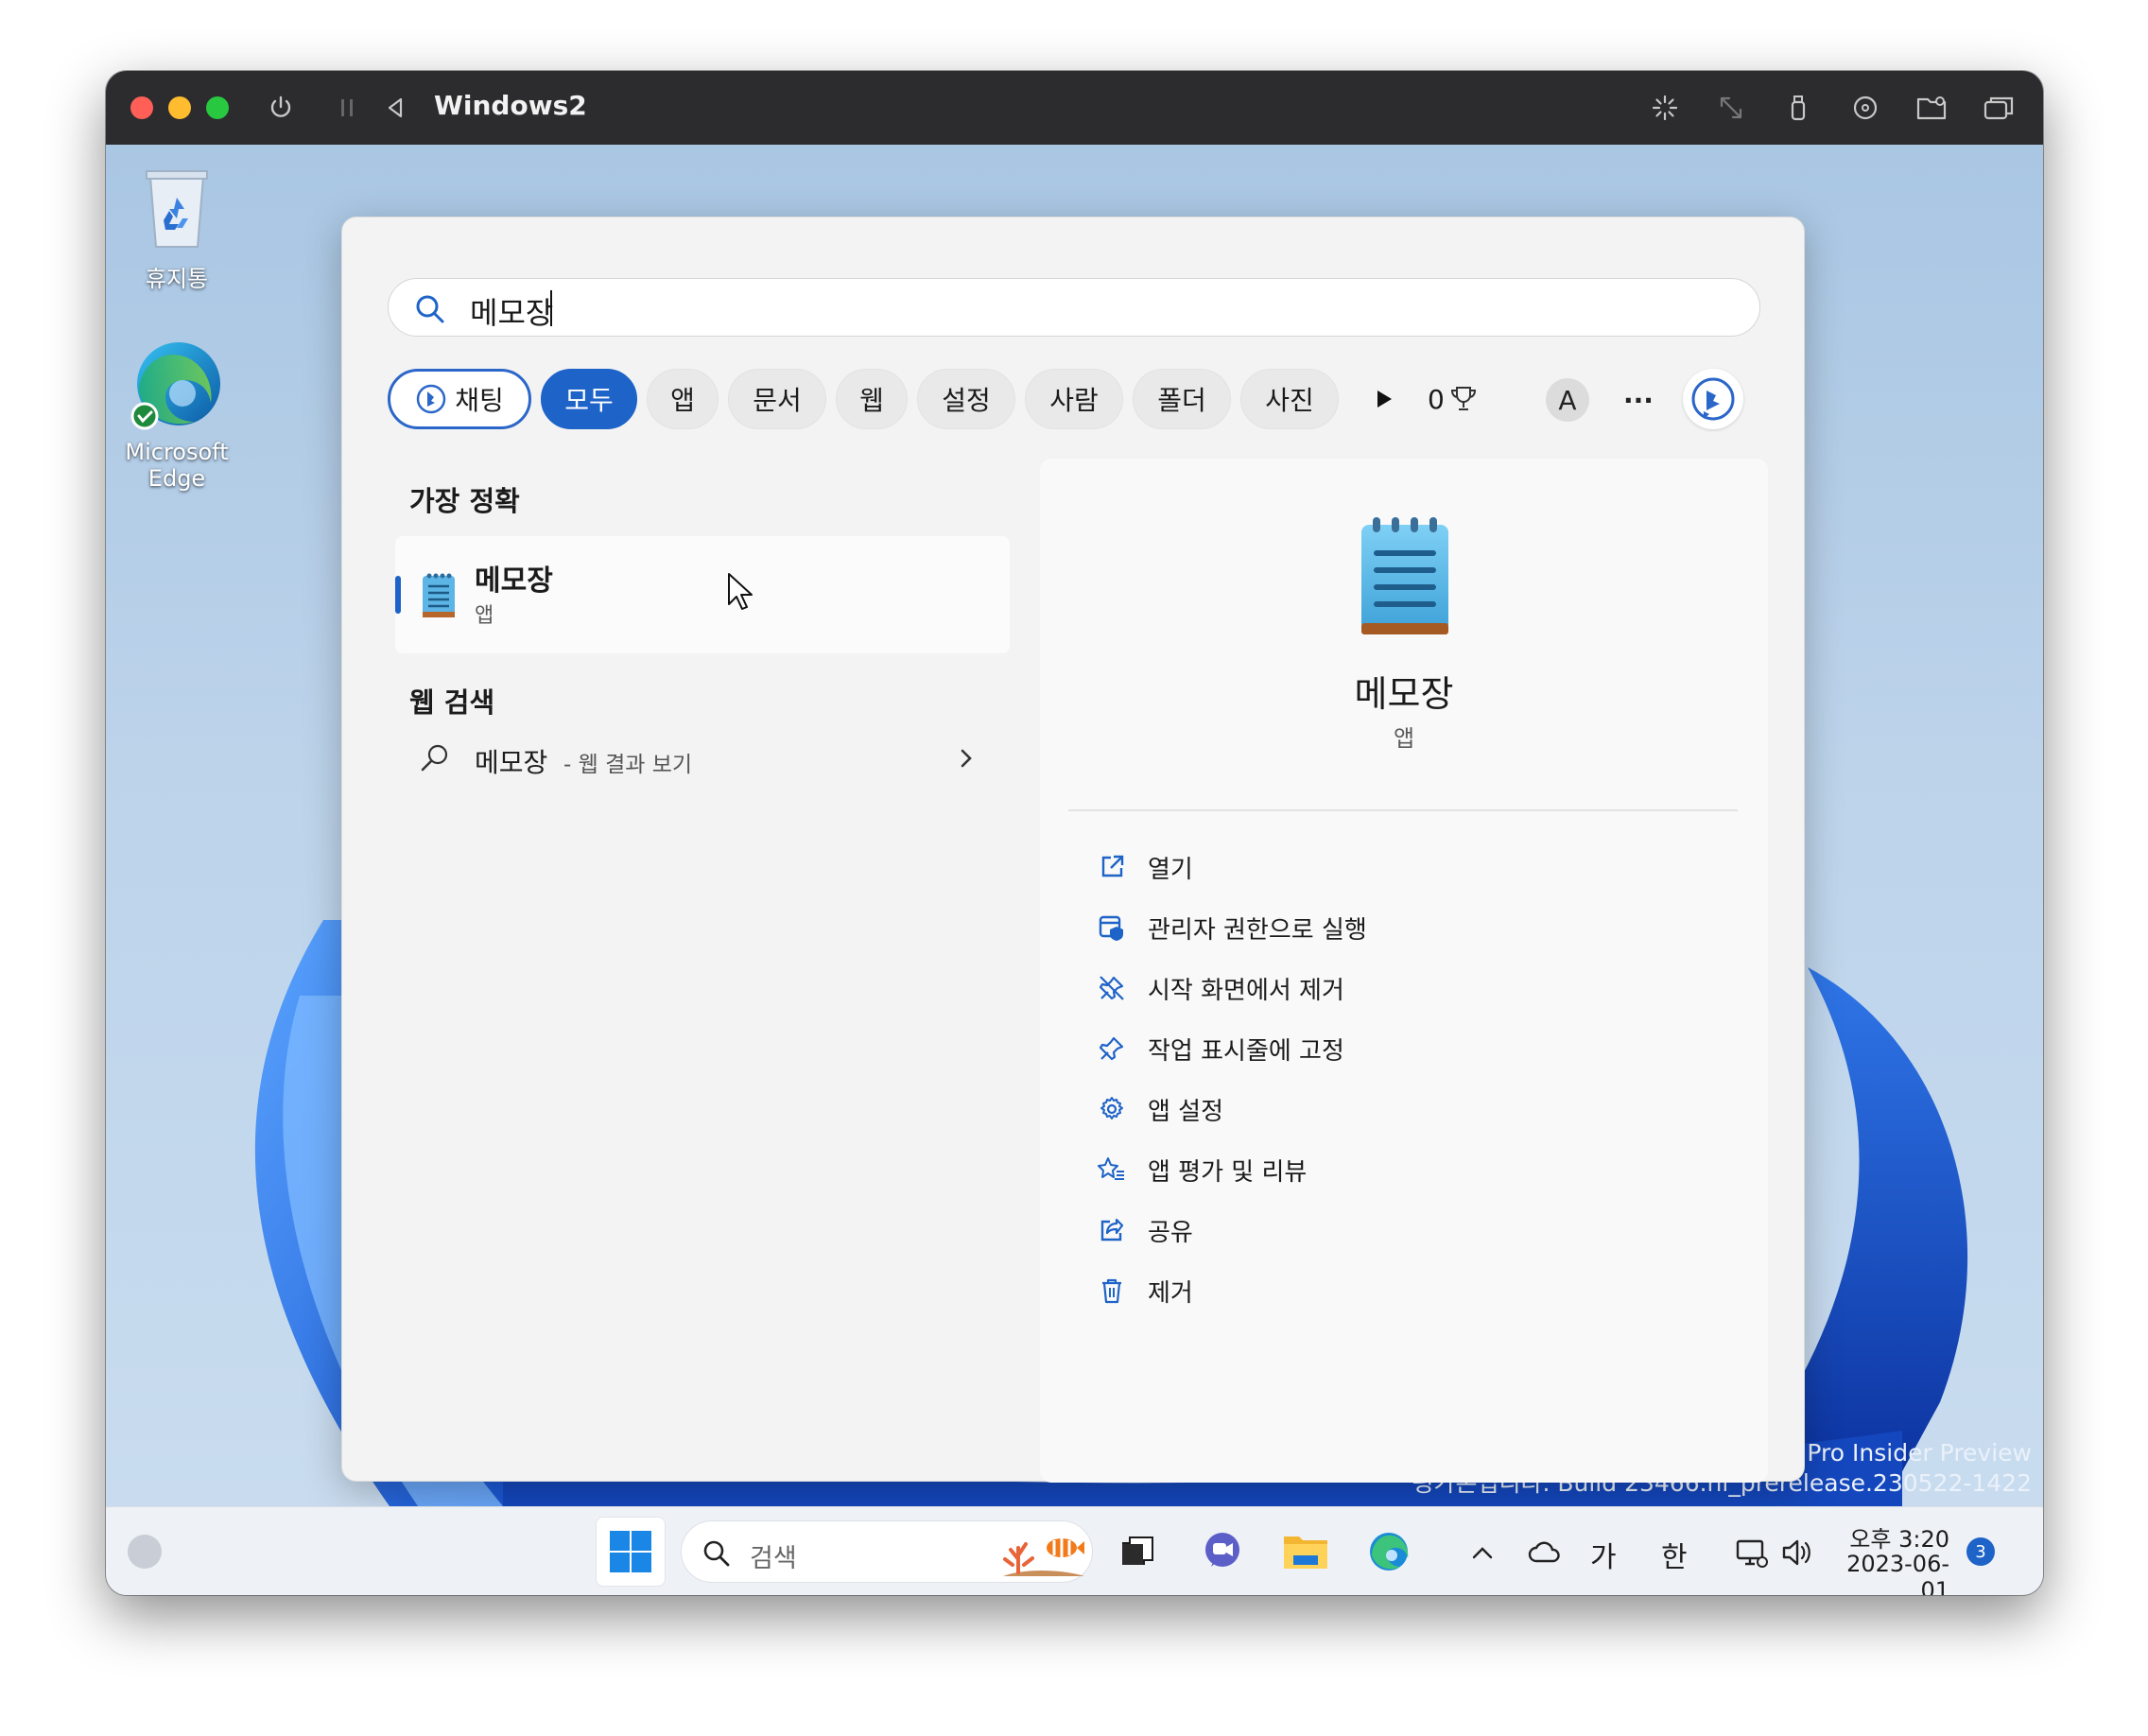 The width and height of the screenshot is (2148, 1736). Describe the element at coordinates (1074, 108) in the screenshot. I see `window-titlebar: Windows2` at that location.